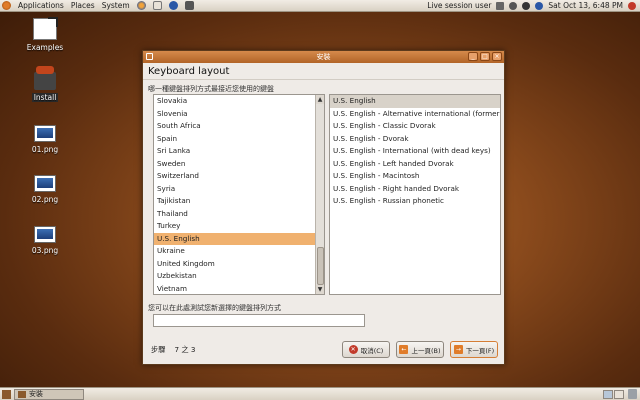  Describe the element at coordinates (239, 151) in the screenshot. I see `layout-list-item: Sri Lanka` at that location.